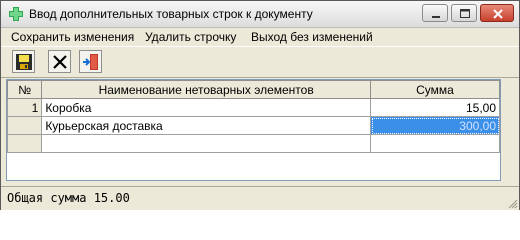 The width and height of the screenshot is (520, 240). Describe the element at coordinates (260, 198) in the screenshot. I see `status-bar: Общая сумма 15.00` at that location.